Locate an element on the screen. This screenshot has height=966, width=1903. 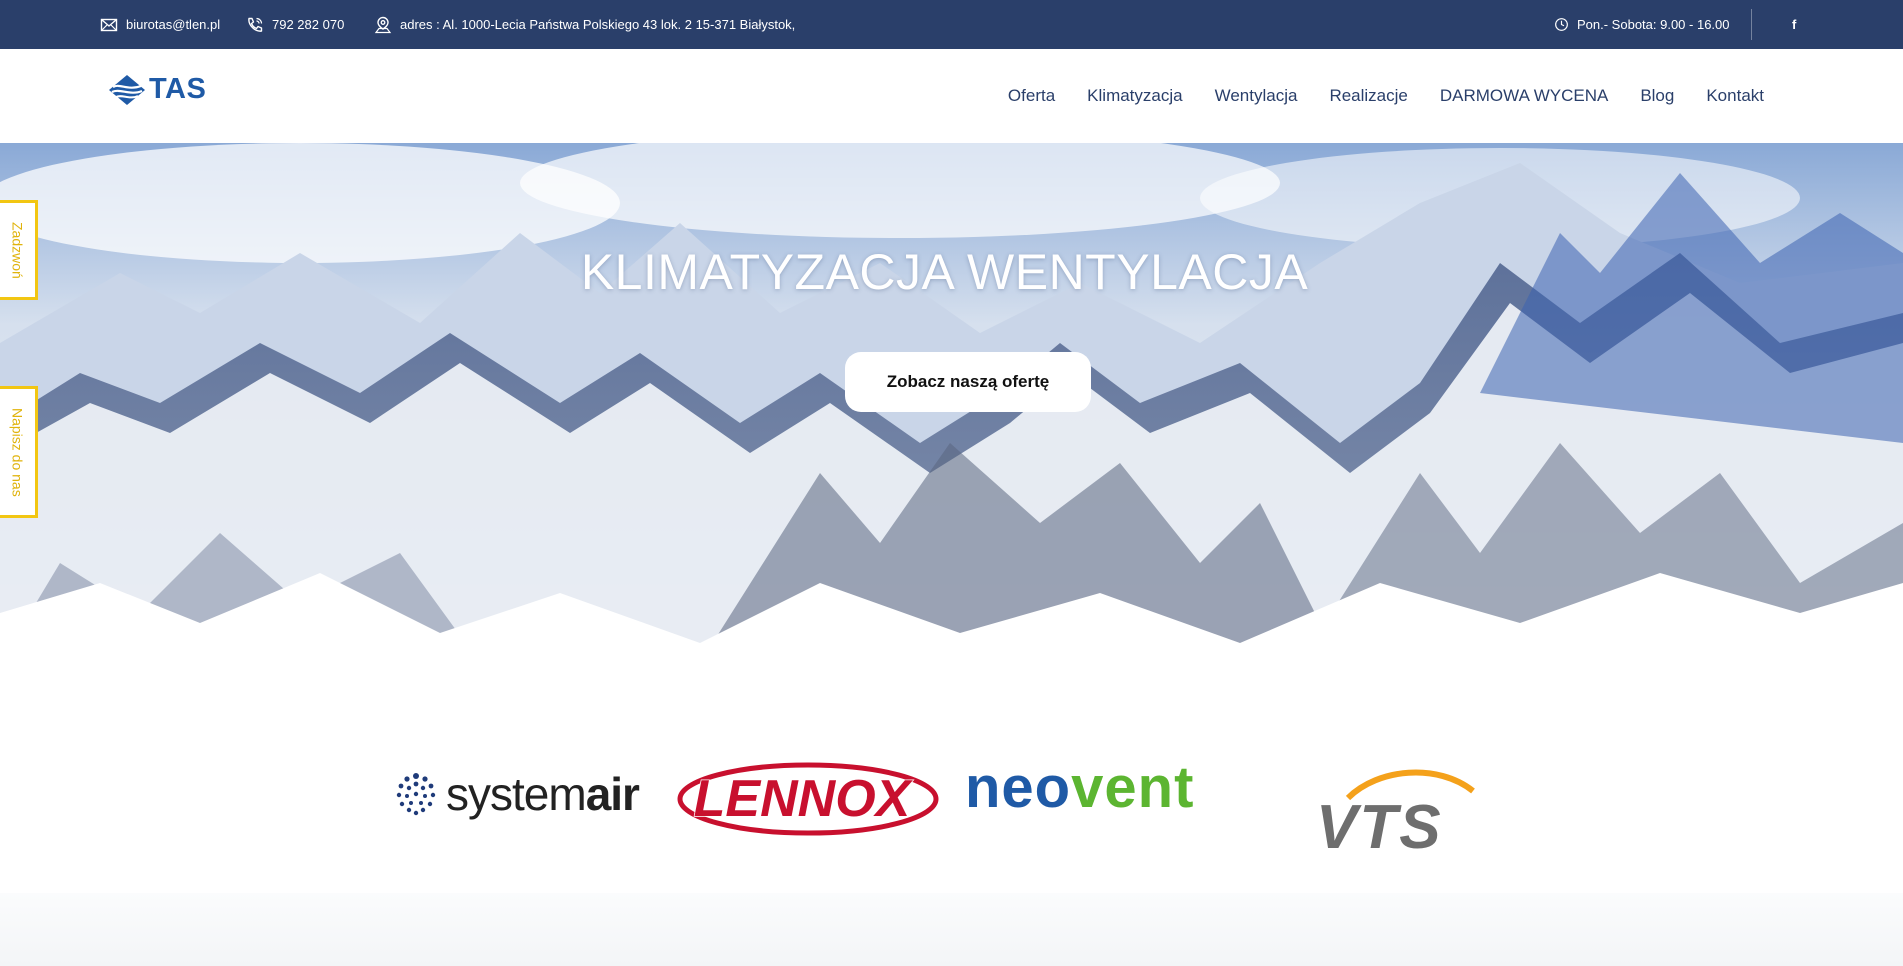
systemair-logo: systemair is located at coordinates (517, 794).